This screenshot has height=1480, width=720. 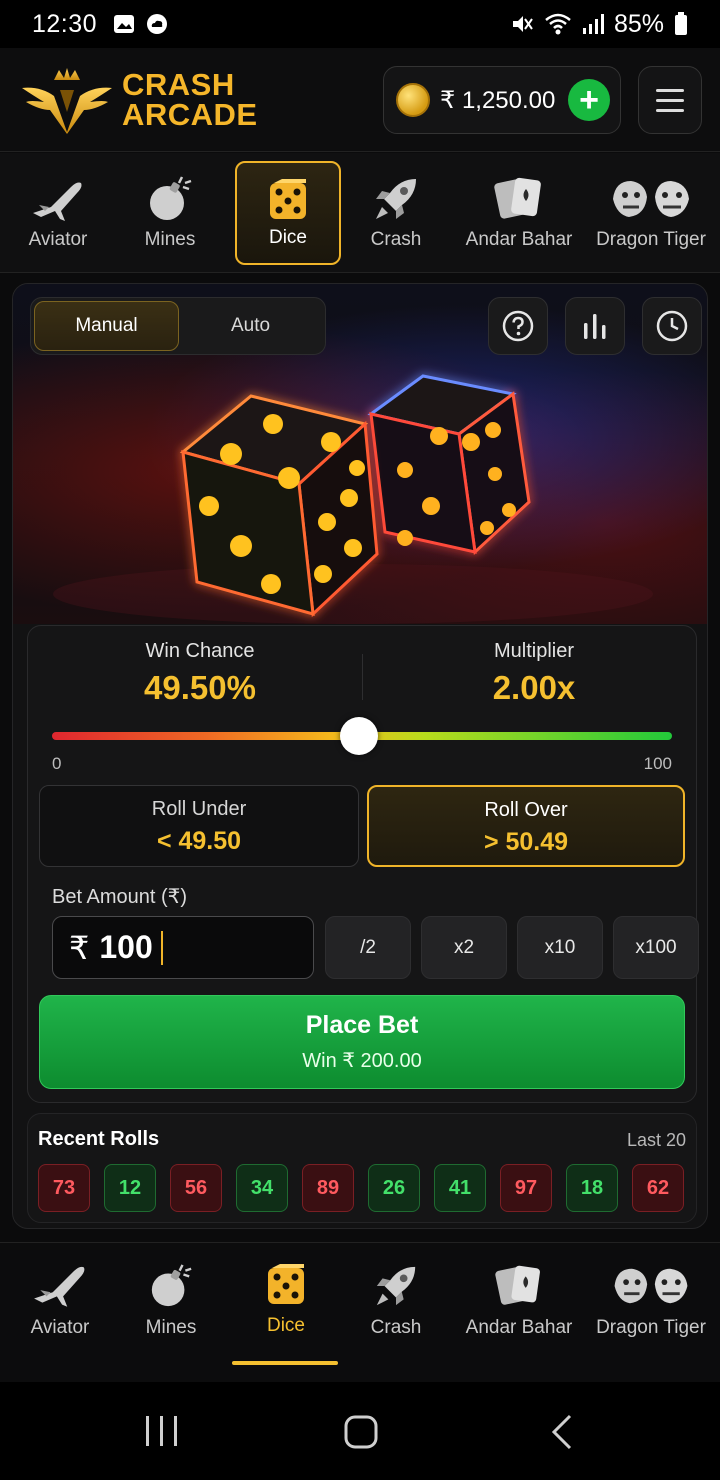 I want to click on status-time: 12:30, so click(x=65, y=23).